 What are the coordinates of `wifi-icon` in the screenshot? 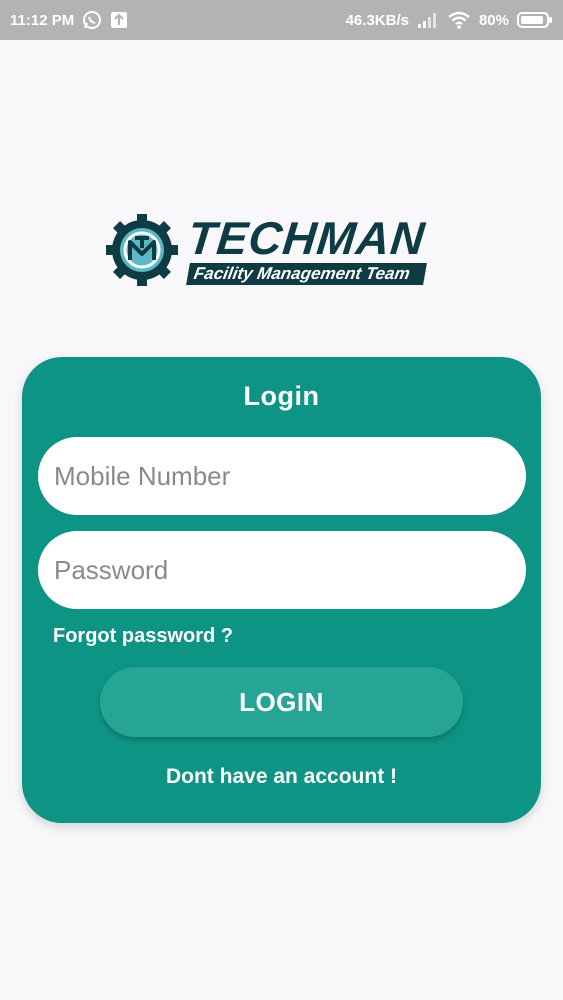 It's located at (459, 20).